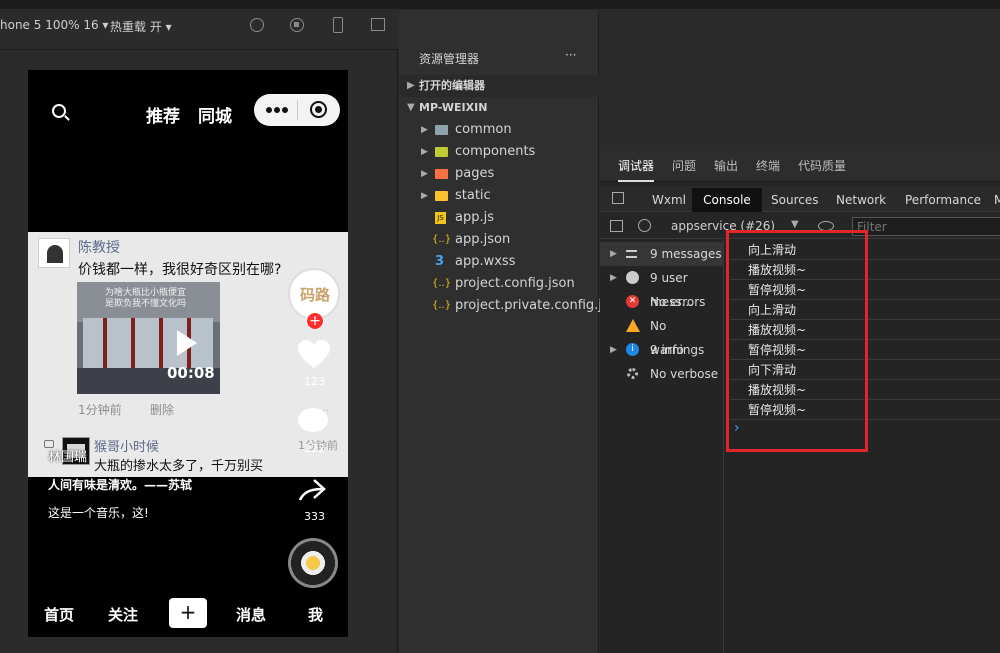  What do you see at coordinates (297, 25) in the screenshot?
I see `stop-icon` at bounding box center [297, 25].